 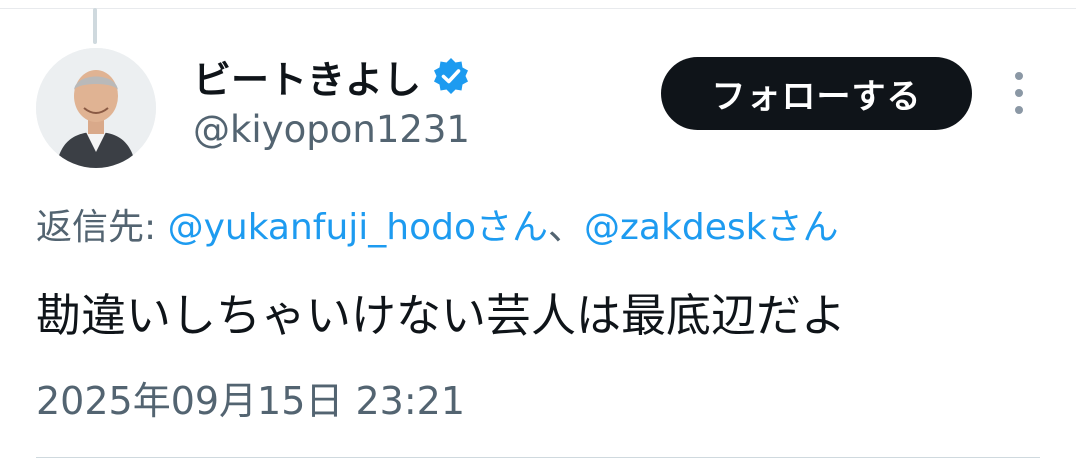 What do you see at coordinates (441, 315) in the screenshot?
I see `tweet-text: 勘違いしちゃいけない芸人は最底辺だよ` at bounding box center [441, 315].